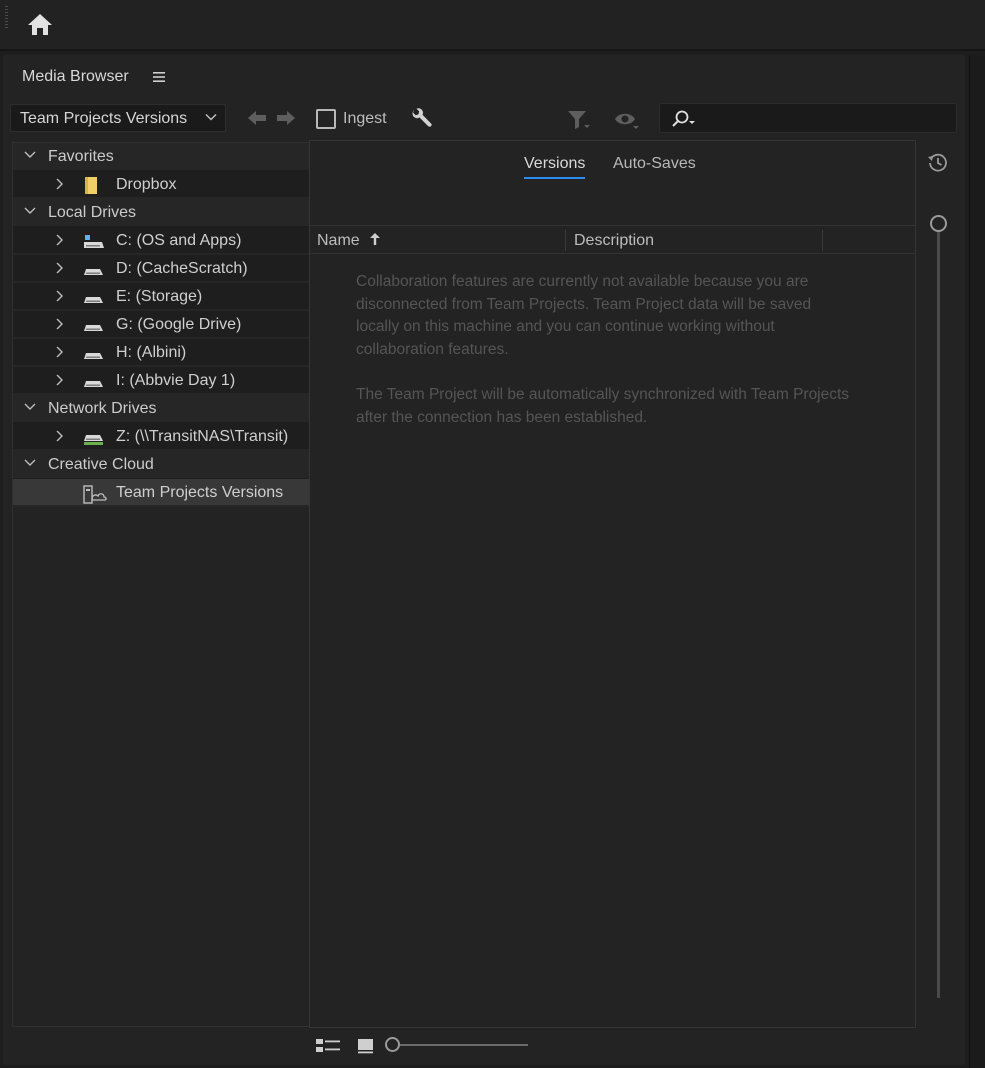 The height and width of the screenshot is (1068, 985). I want to click on tree-item-label: D: (CacheScratch), so click(182, 268).